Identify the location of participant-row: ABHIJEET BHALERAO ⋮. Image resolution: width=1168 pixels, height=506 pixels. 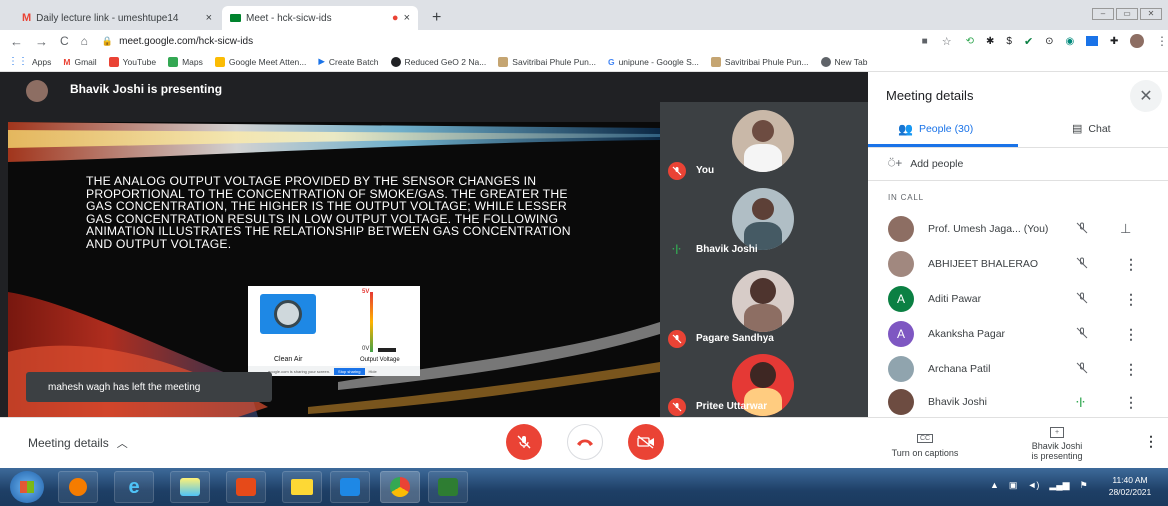
(1018, 264).